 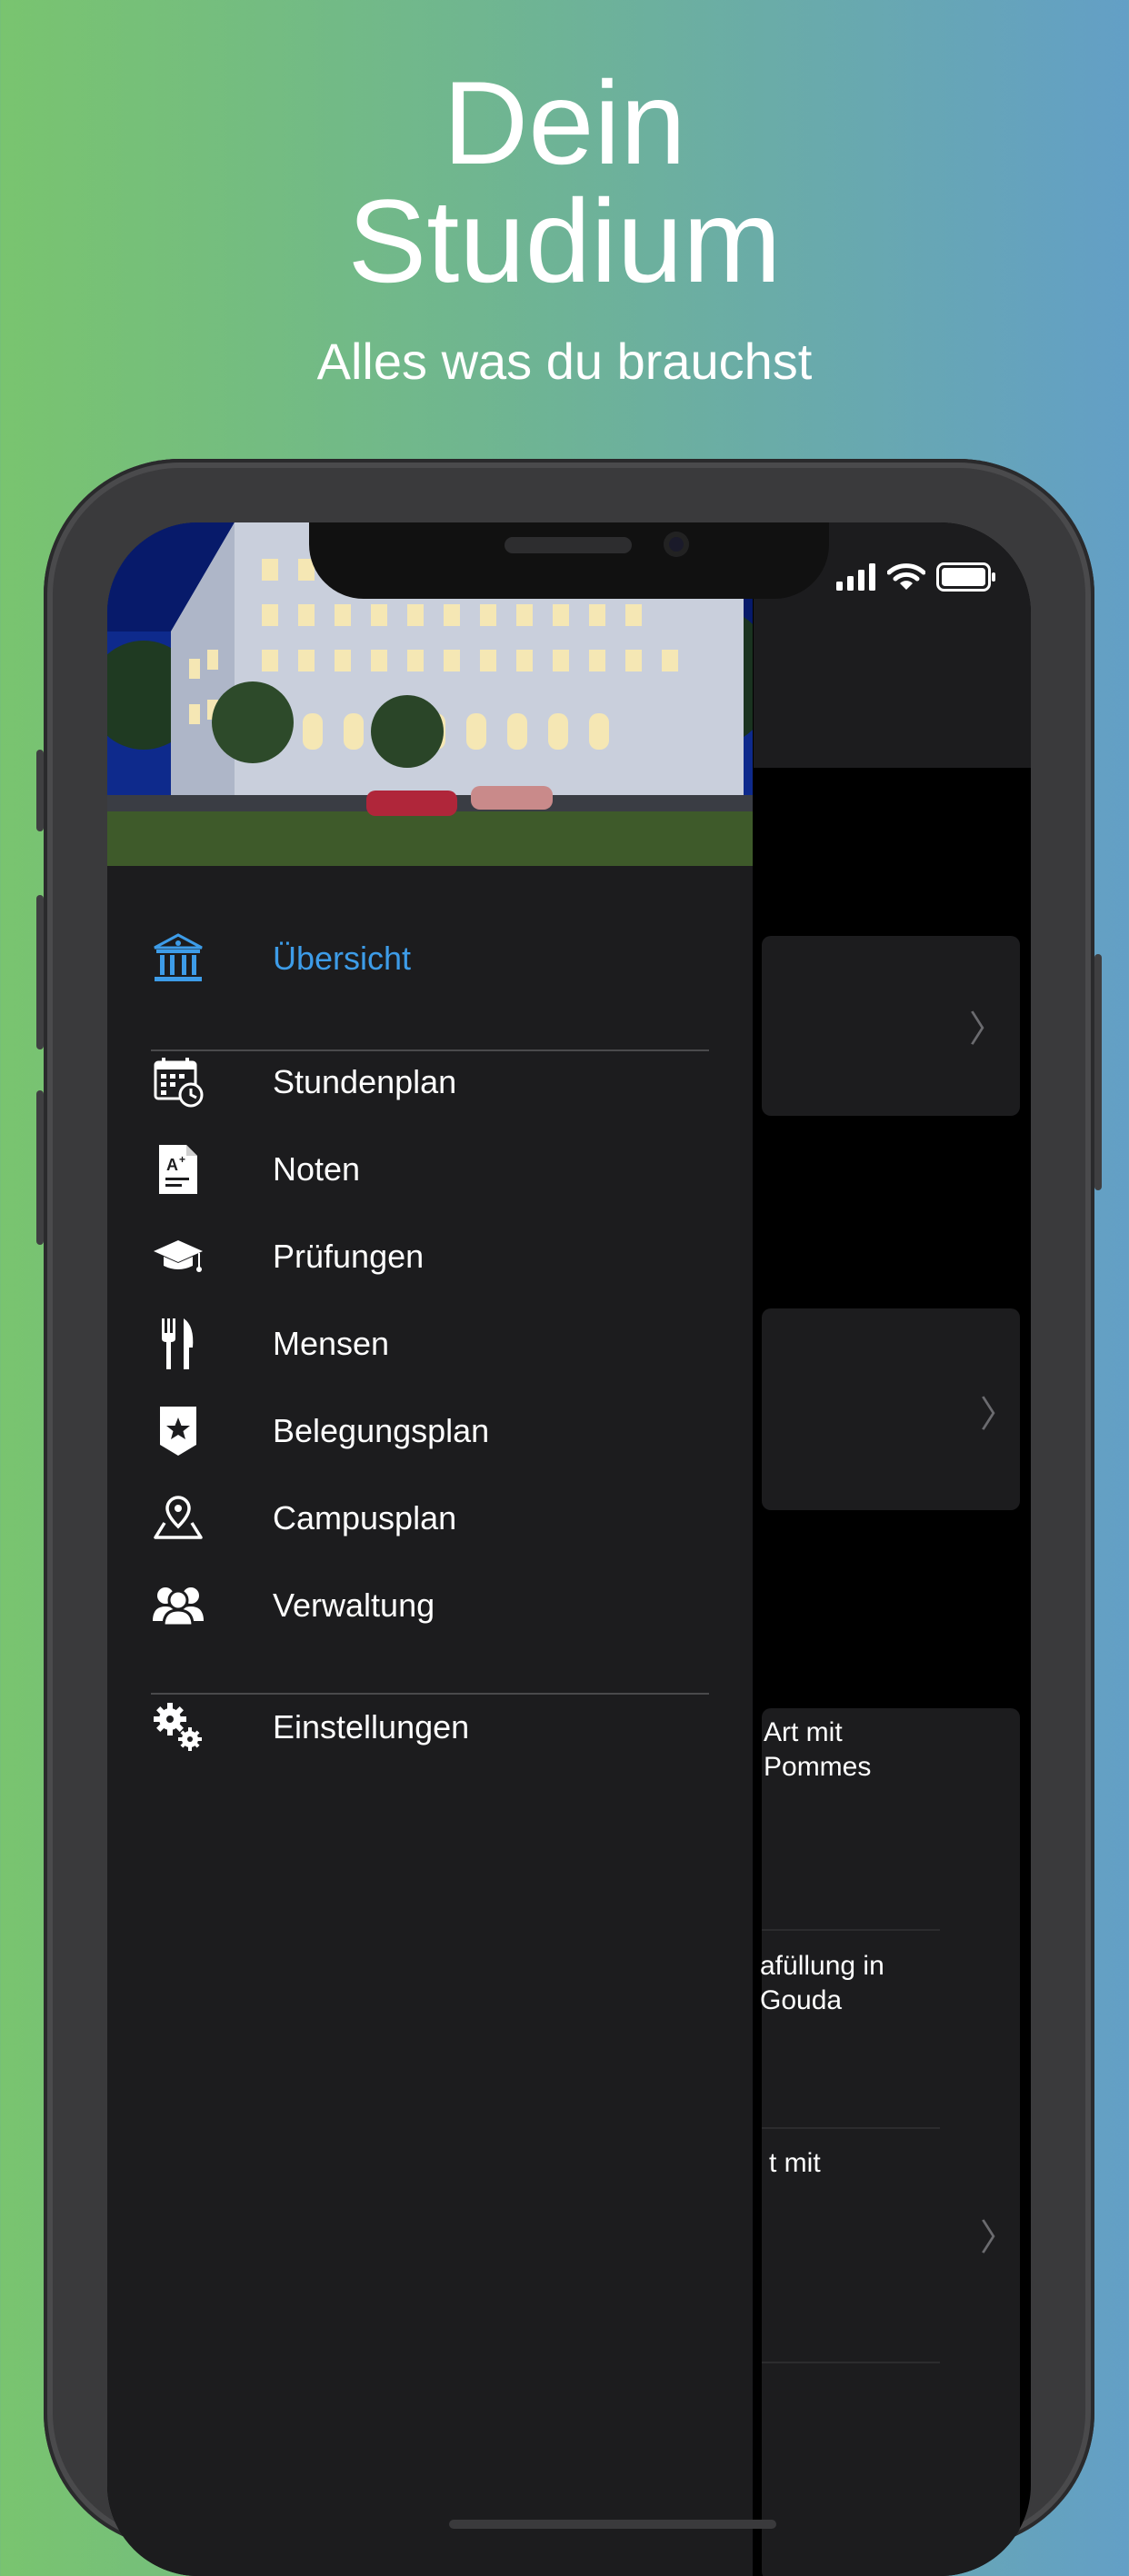 I want to click on promo-title: Dein Studium, so click(x=564, y=182).